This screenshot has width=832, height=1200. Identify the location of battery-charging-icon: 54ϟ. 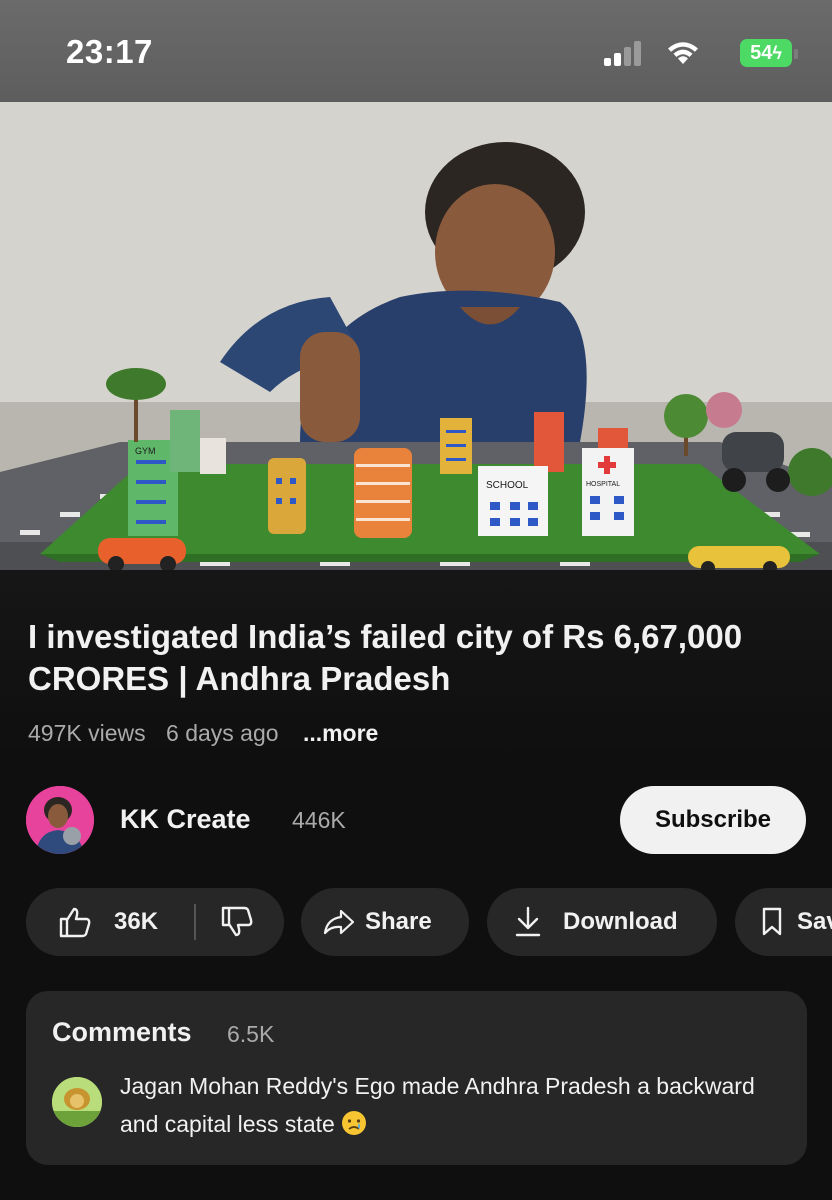
(769, 53).